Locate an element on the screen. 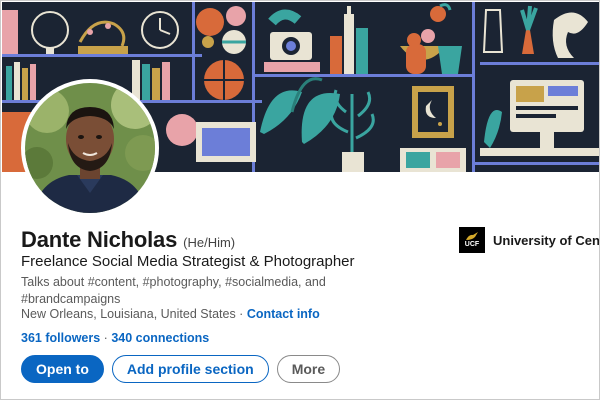  profile-location: New Orleans, Louisiana, United States is located at coordinates (128, 314).